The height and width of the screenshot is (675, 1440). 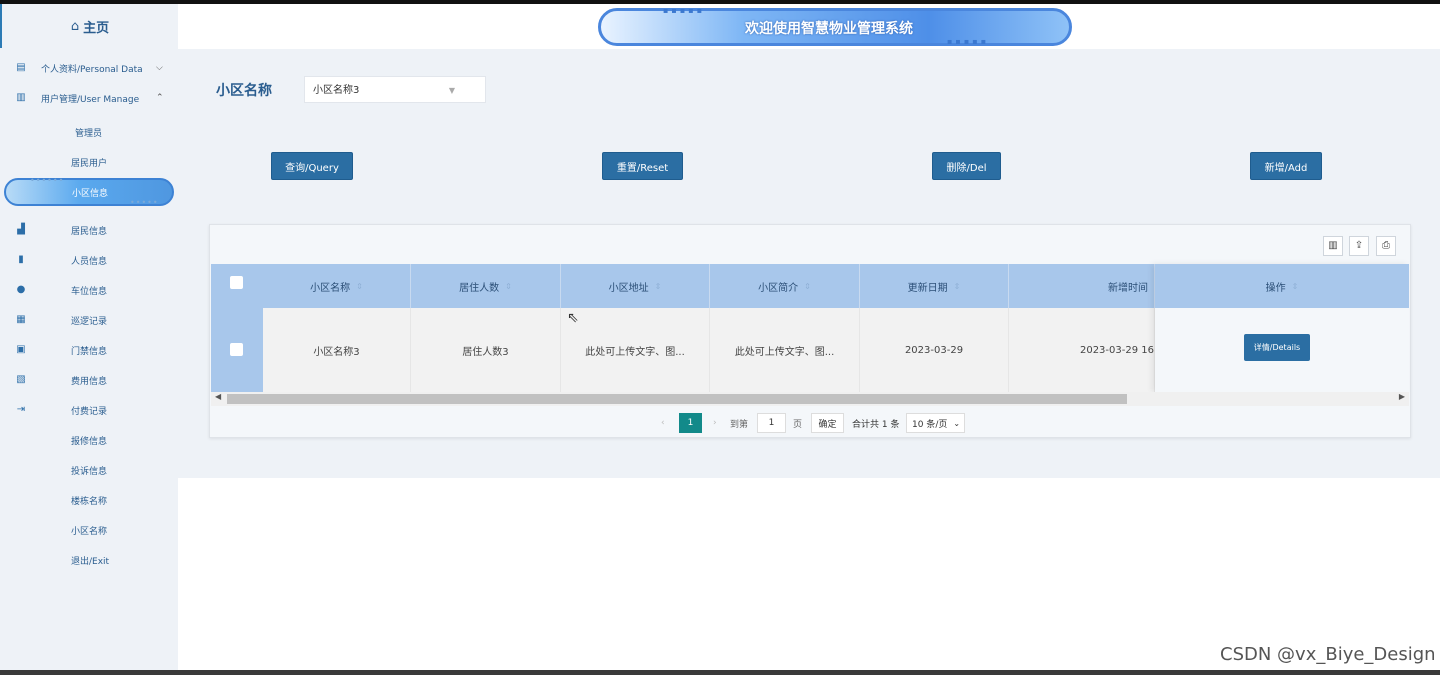 What do you see at coordinates (21, 379) in the screenshot?
I see `book-icon: ▧` at bounding box center [21, 379].